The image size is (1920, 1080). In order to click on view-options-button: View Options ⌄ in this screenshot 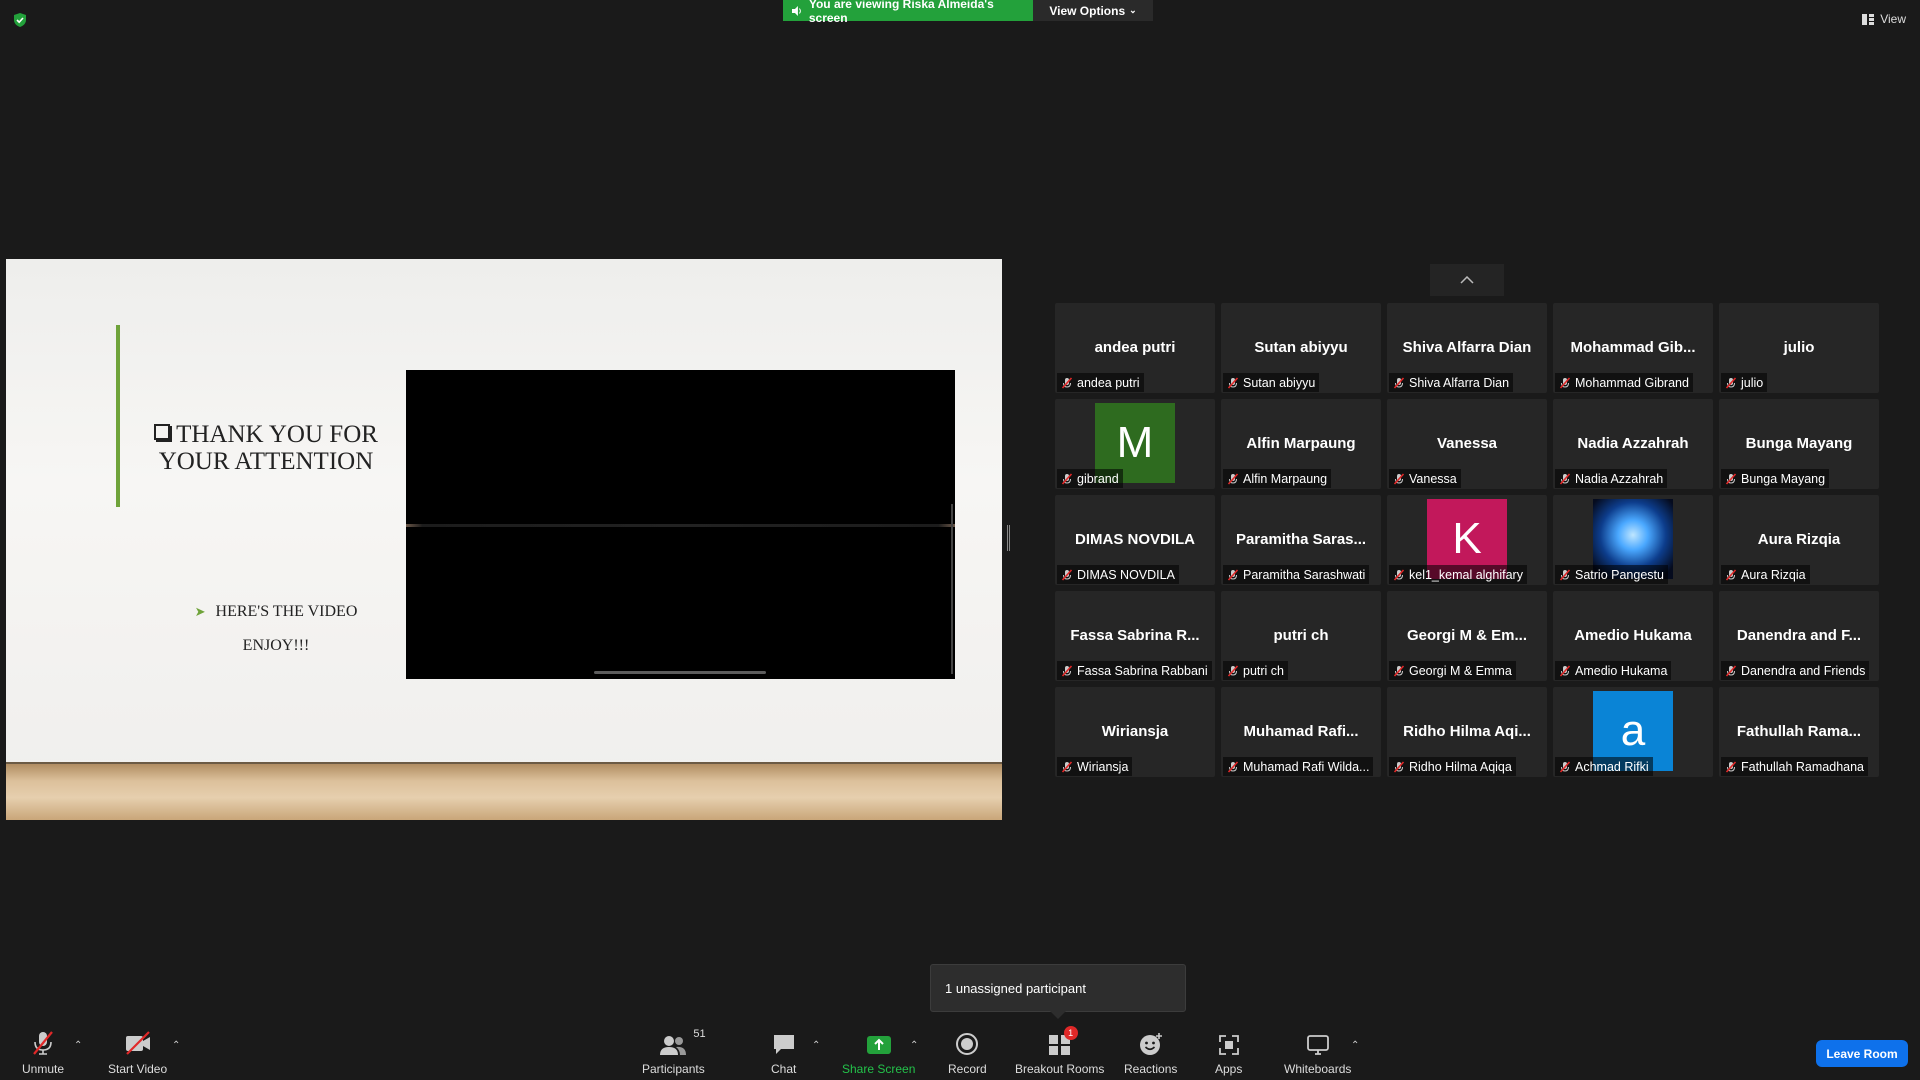, I will do `click(1093, 10)`.